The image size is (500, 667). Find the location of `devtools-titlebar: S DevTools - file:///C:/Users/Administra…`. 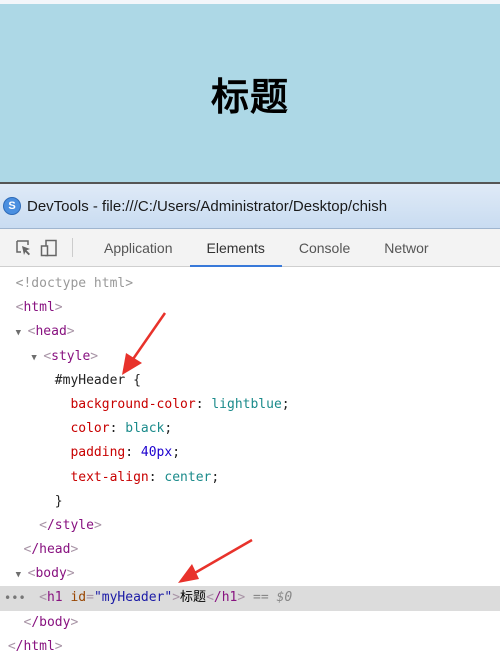

devtools-titlebar: S DevTools - file:///C:/Users/Administra… is located at coordinates (250, 206).